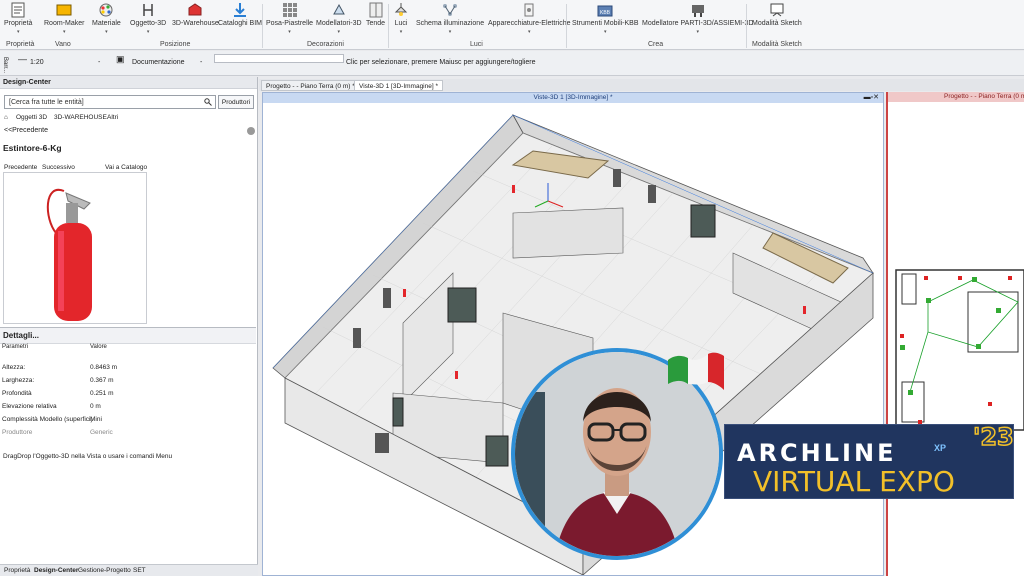 This screenshot has width=1024, height=576. Describe the element at coordinates (22, 59) in the screenshot. I see `line-icon: —` at that location.